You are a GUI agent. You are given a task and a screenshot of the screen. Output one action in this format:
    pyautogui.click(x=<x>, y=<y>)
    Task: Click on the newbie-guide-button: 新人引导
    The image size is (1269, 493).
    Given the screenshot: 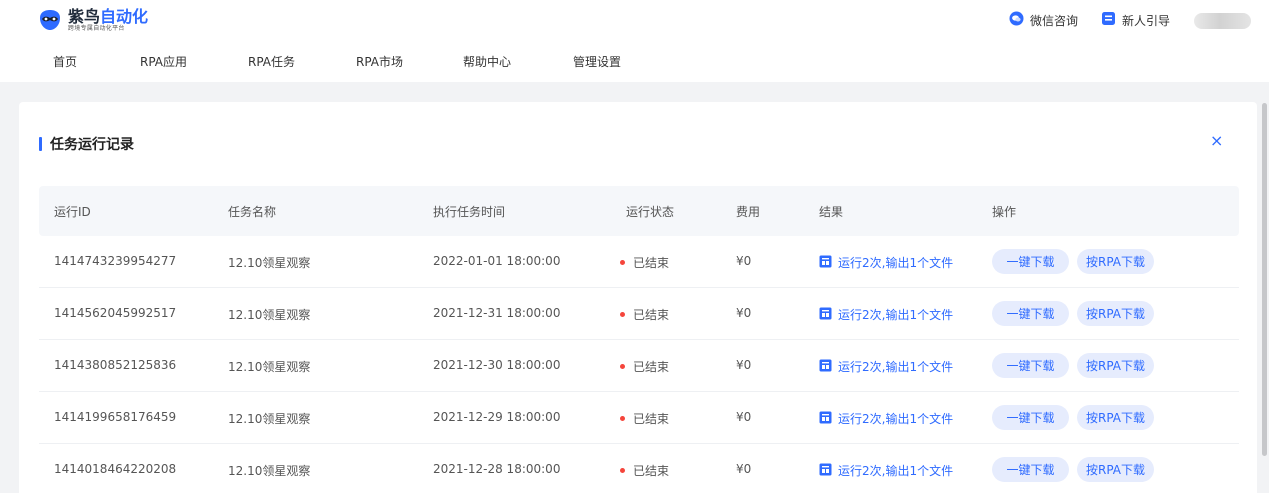 What is the action you would take?
    pyautogui.click(x=1135, y=20)
    